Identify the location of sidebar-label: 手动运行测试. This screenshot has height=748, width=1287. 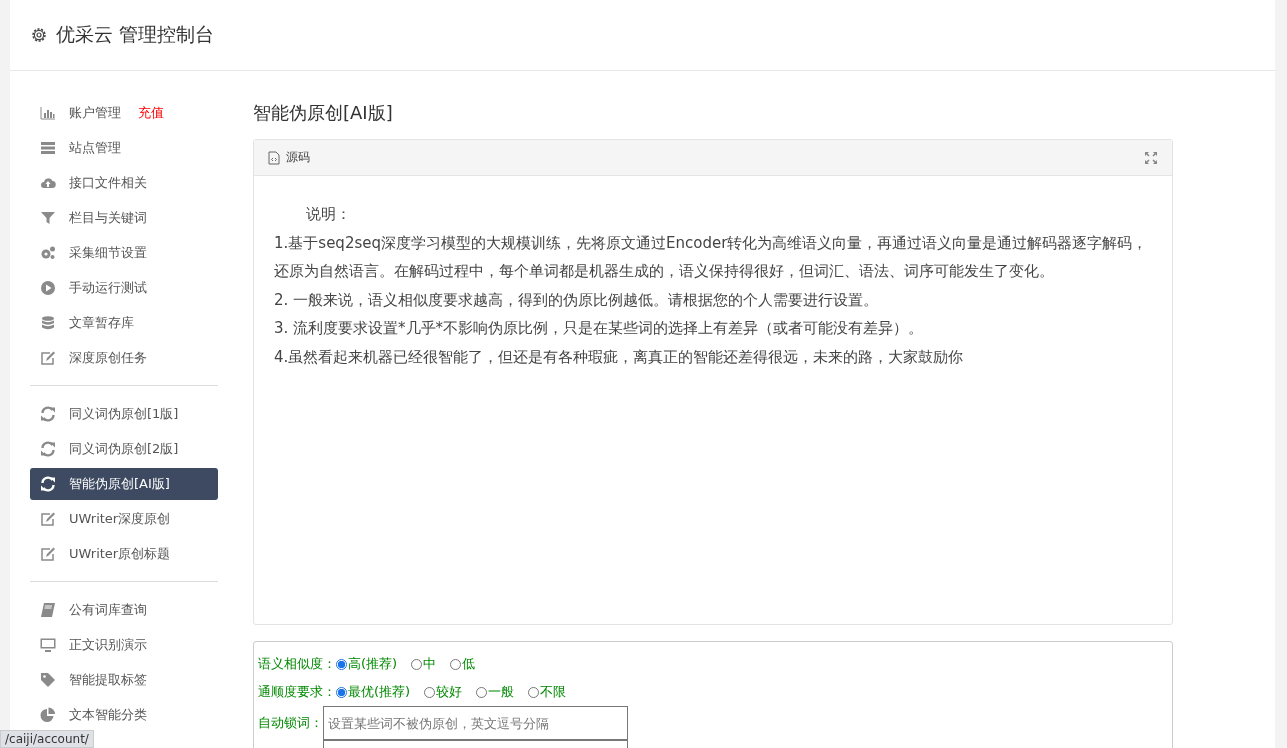
(108, 288).